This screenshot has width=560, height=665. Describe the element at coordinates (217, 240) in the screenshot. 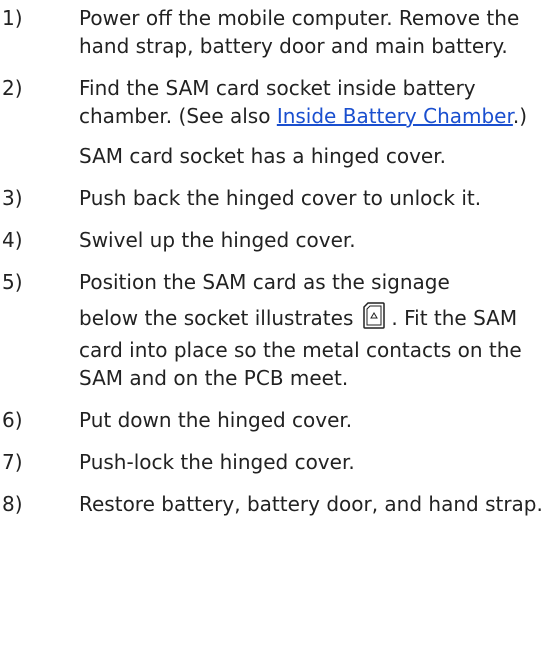

I see `step-text: Swivel up the hinged cover.` at that location.